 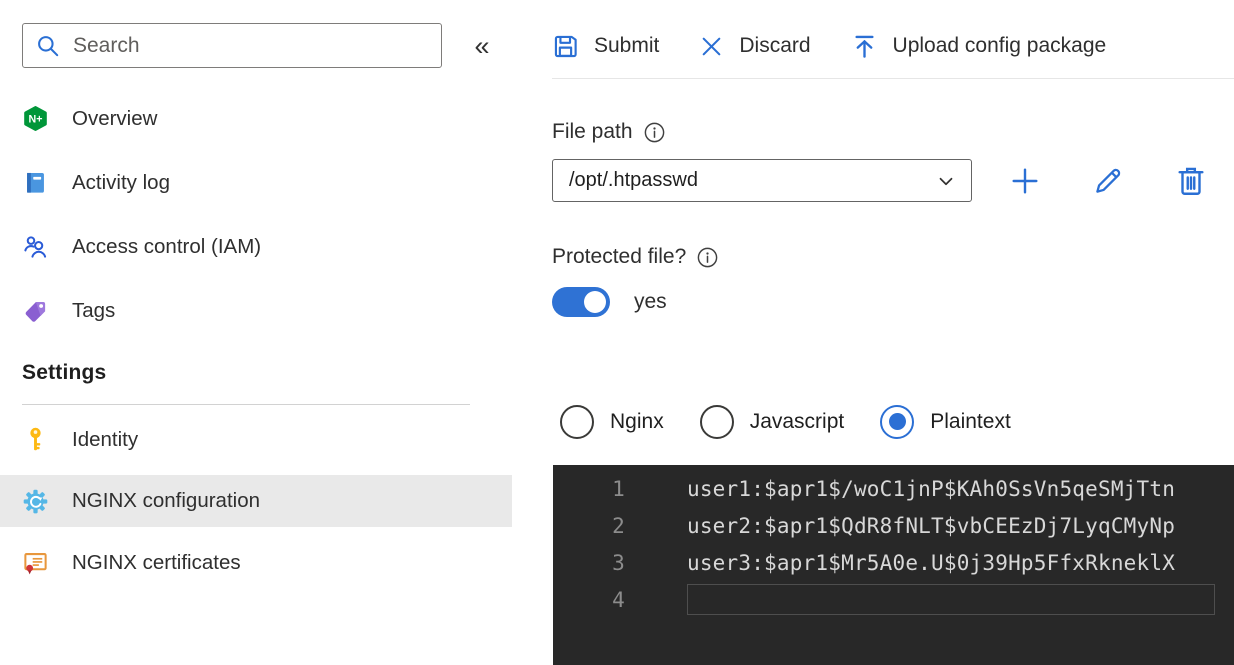 I want to click on line-number: 1, so click(x=618, y=488).